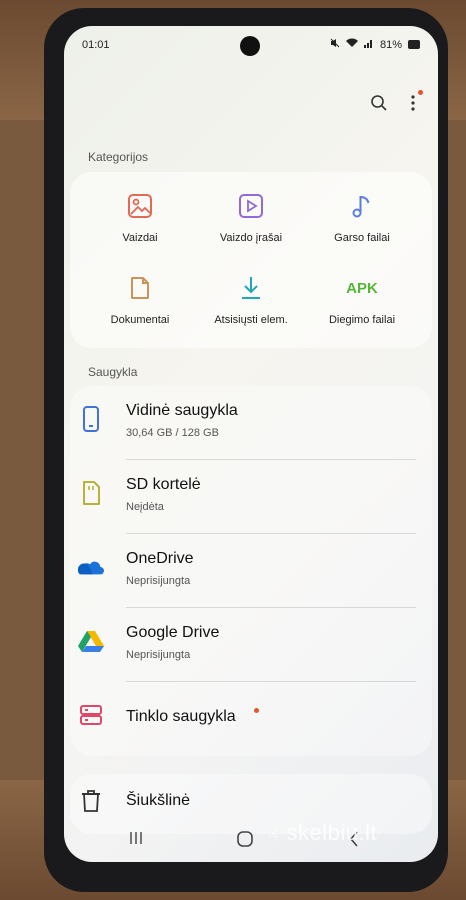 Image resolution: width=466 pixels, height=900 pixels. I want to click on video-icon, so click(251, 206).